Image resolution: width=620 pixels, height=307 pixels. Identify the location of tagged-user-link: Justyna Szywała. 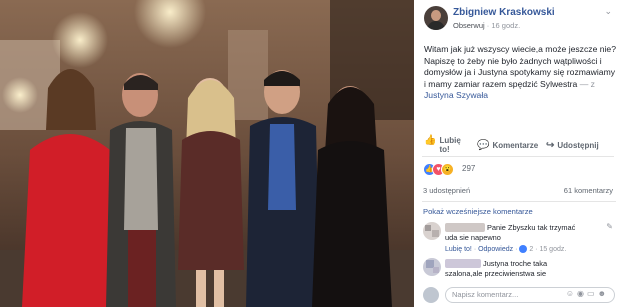
(456, 95).